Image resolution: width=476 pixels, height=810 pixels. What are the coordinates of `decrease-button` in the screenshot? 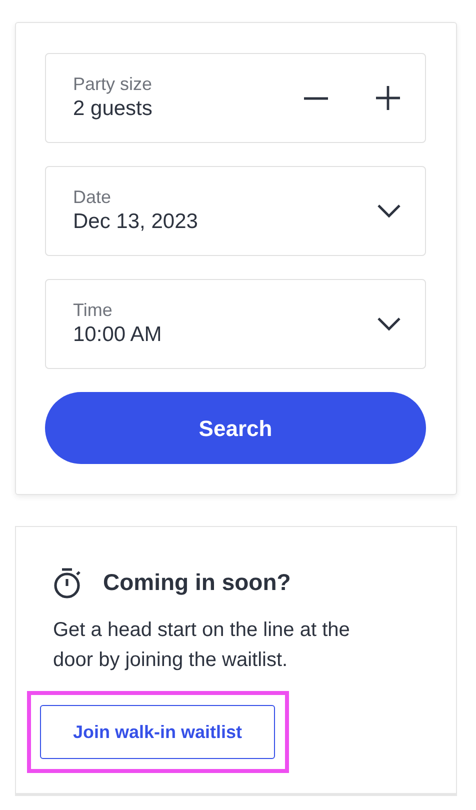 It's located at (316, 98).